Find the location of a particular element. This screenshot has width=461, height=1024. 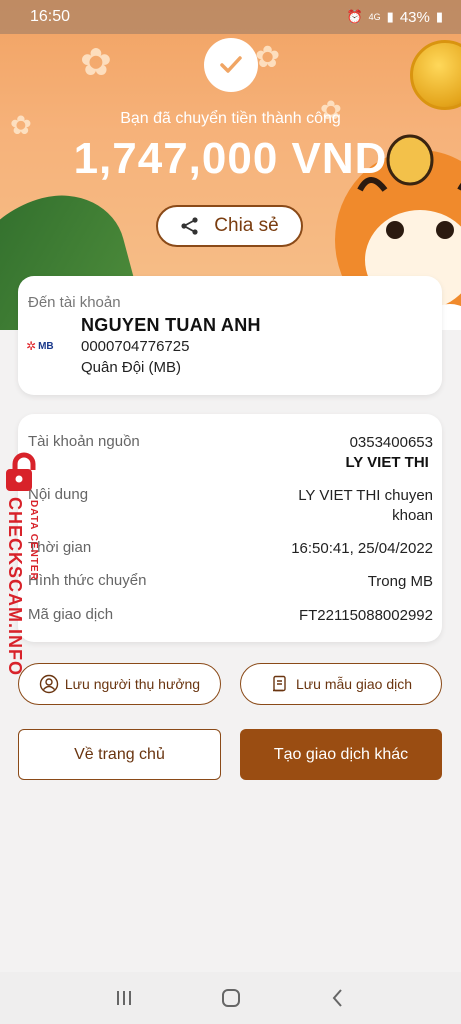

save-template-button: Lưu mẫu giao dịch is located at coordinates (341, 684).